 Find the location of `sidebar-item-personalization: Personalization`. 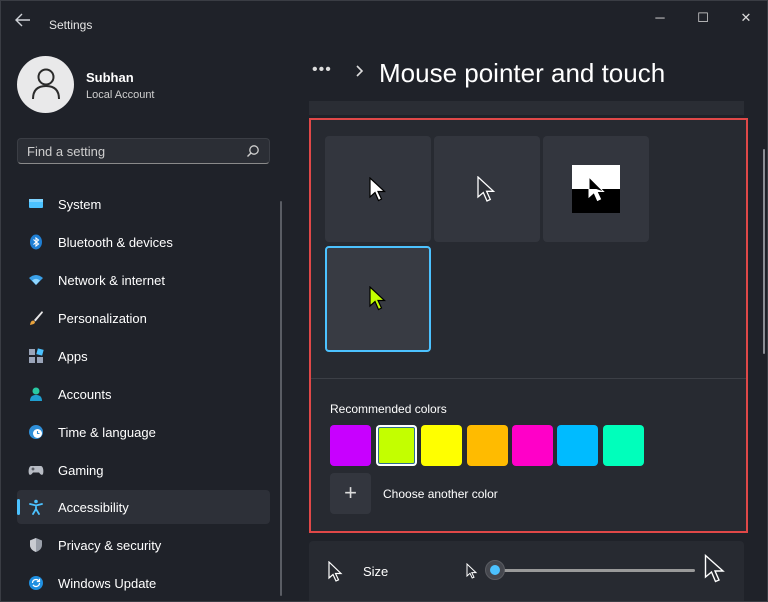

sidebar-item-personalization: Personalization is located at coordinates (143, 318).